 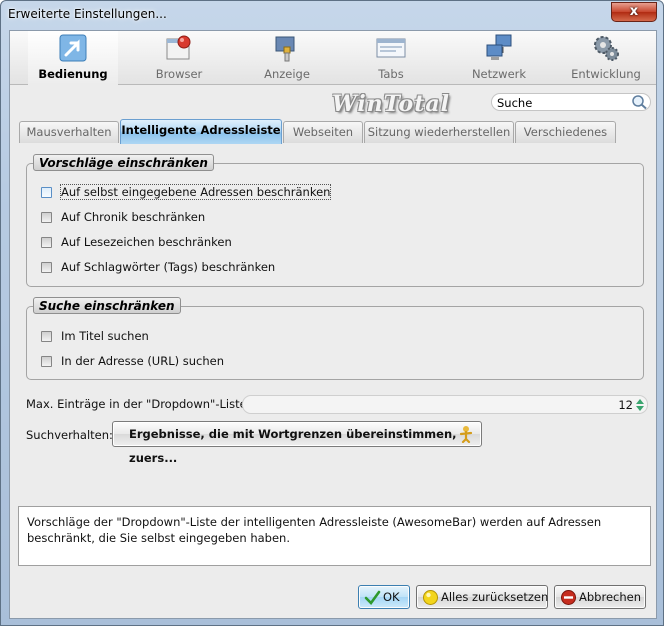 I want to click on search-behavior-label: Suchverhalten:, so click(x=69, y=435).